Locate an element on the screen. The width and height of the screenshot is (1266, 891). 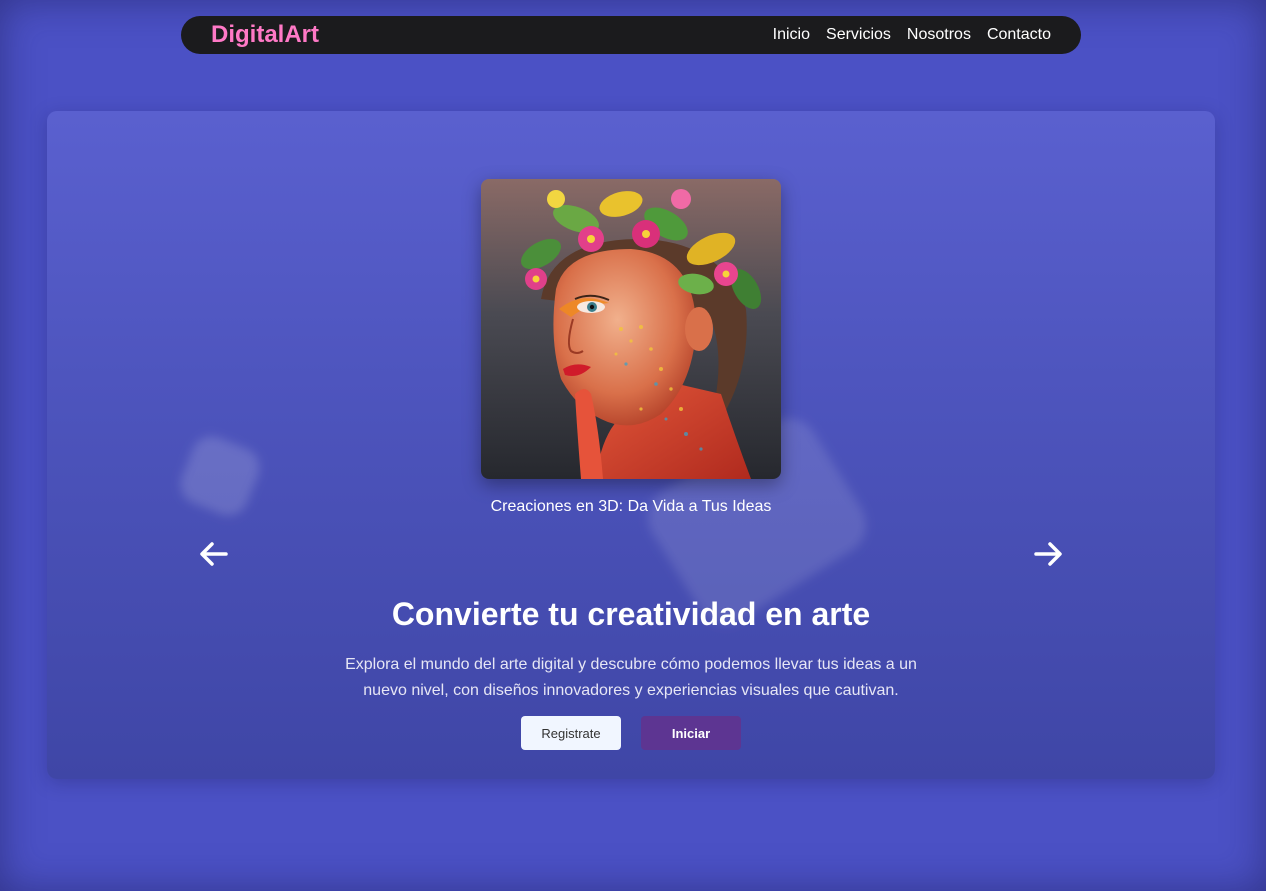
decorative-shape is located at coordinates (220, 476).